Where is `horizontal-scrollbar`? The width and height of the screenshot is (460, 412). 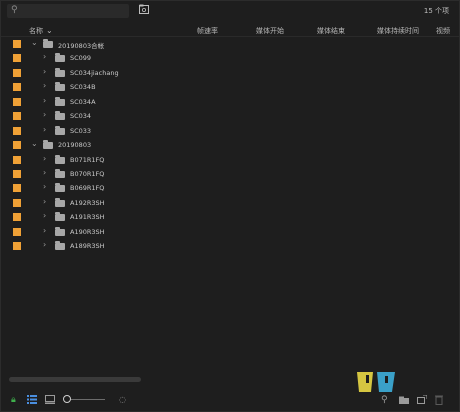
horizontal-scrollbar is located at coordinates (75, 379).